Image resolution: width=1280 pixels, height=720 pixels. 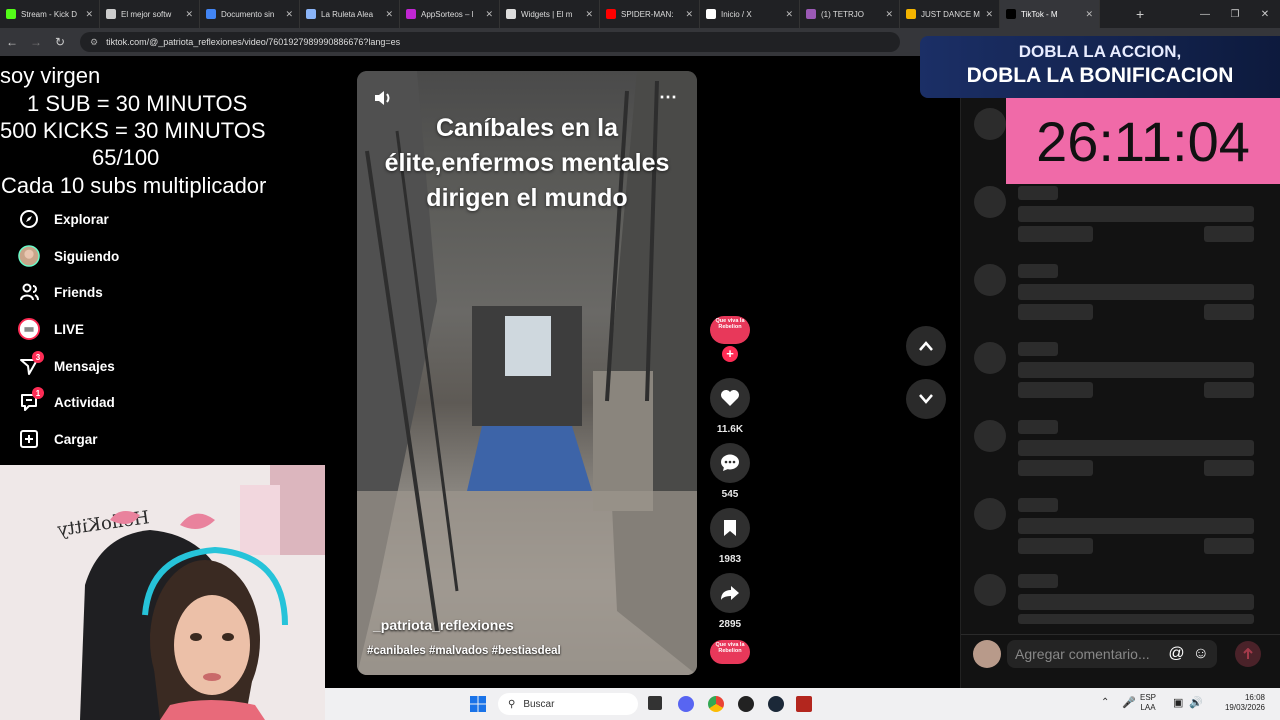 I want to click on back-icon: ←, so click(x=12, y=42).